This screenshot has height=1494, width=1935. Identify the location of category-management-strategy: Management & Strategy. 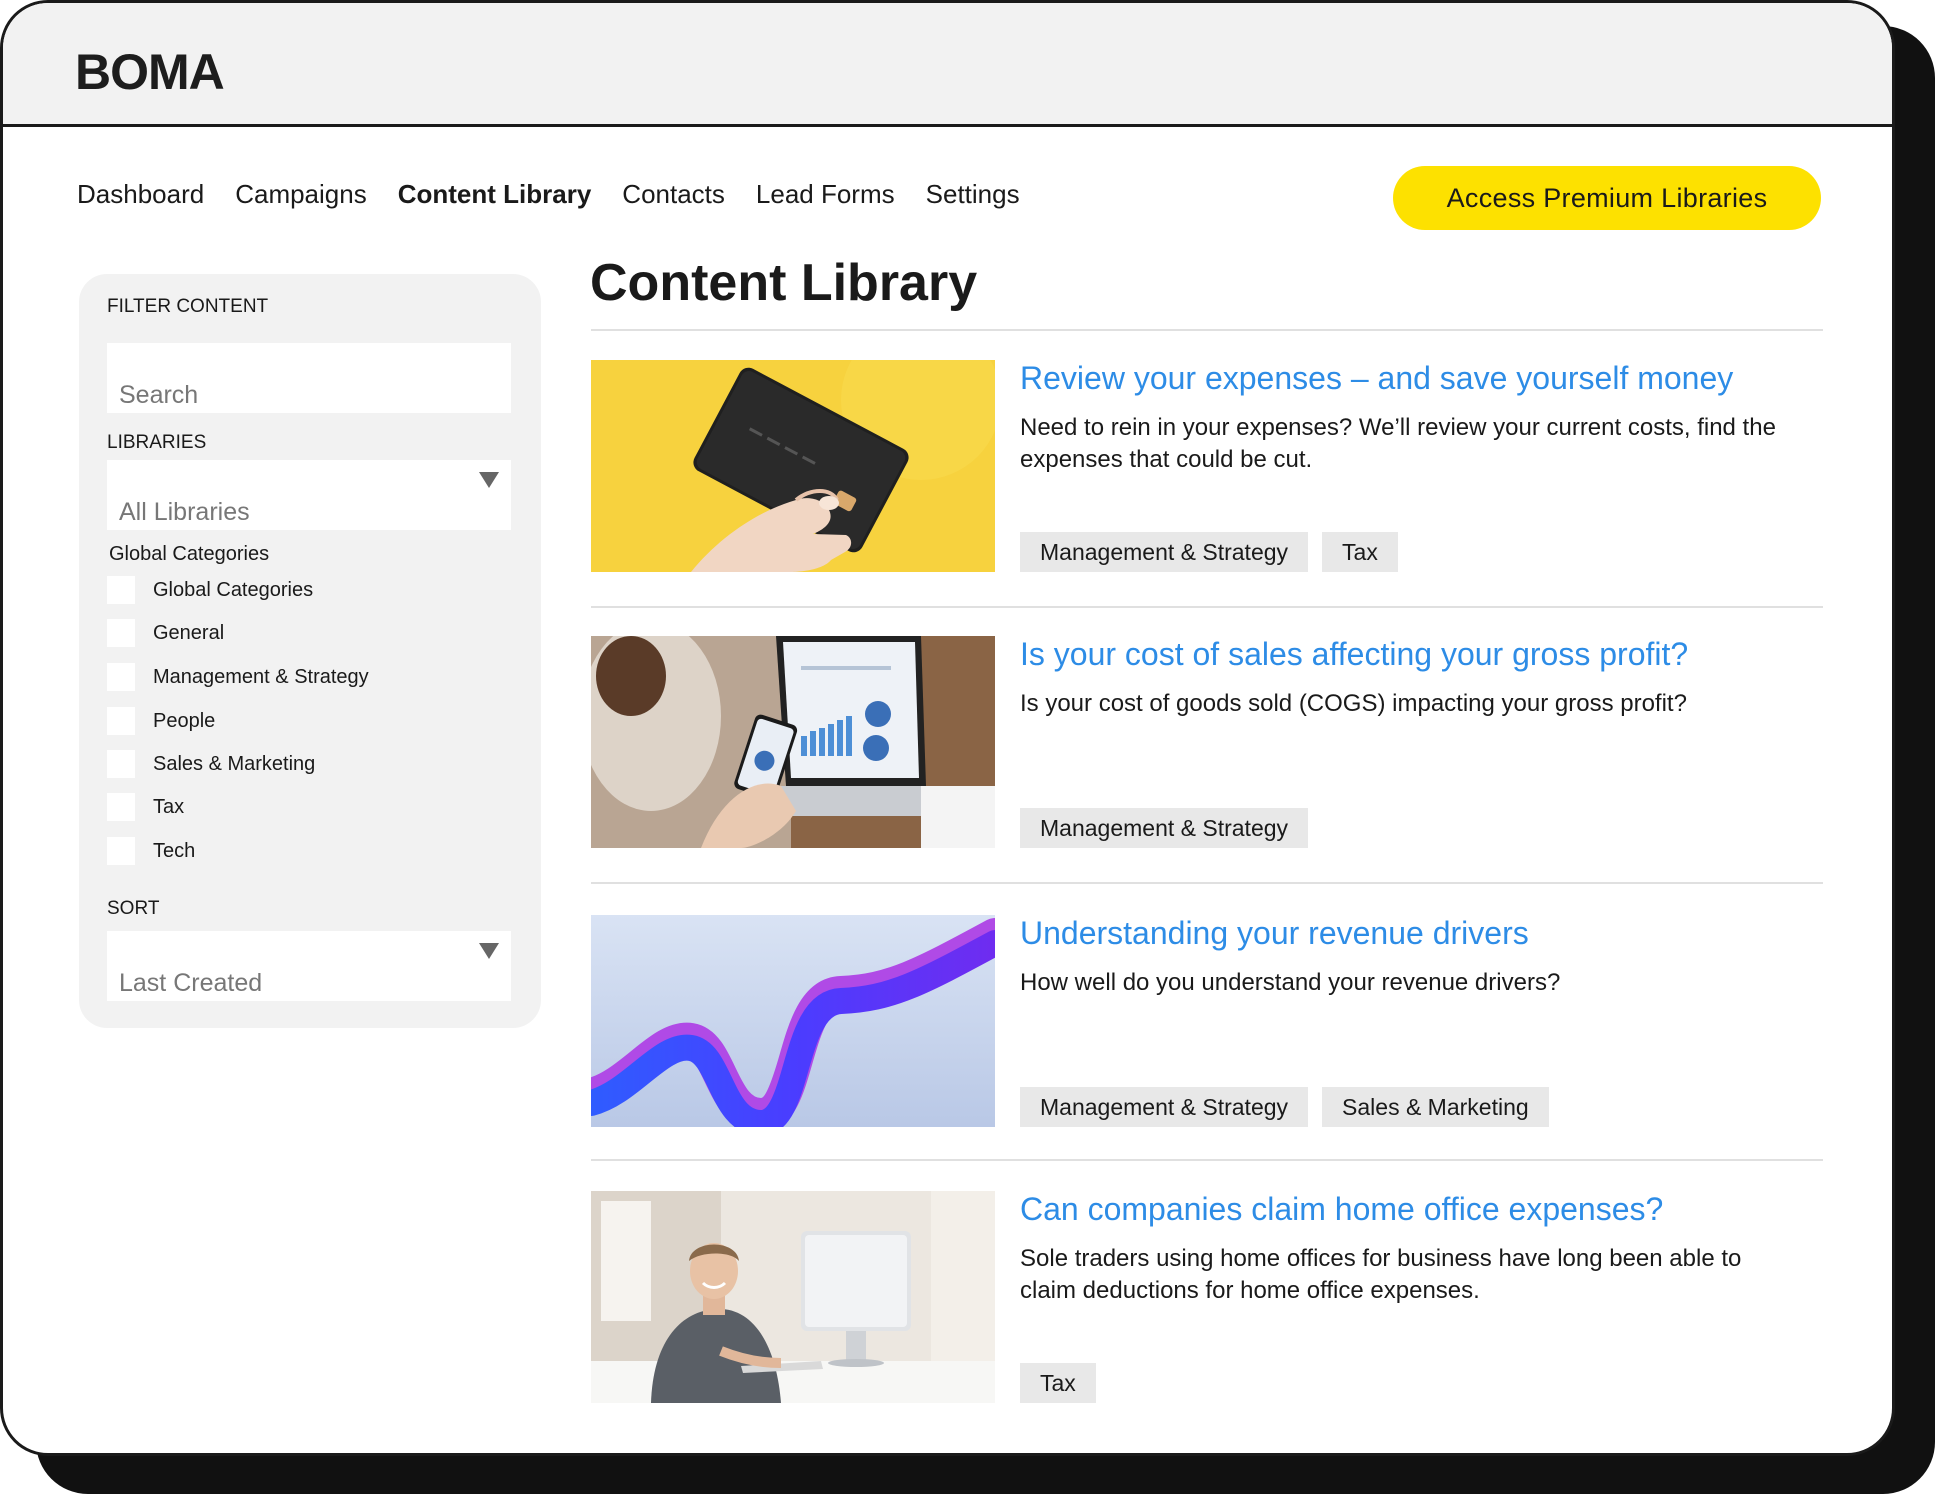
(238, 677).